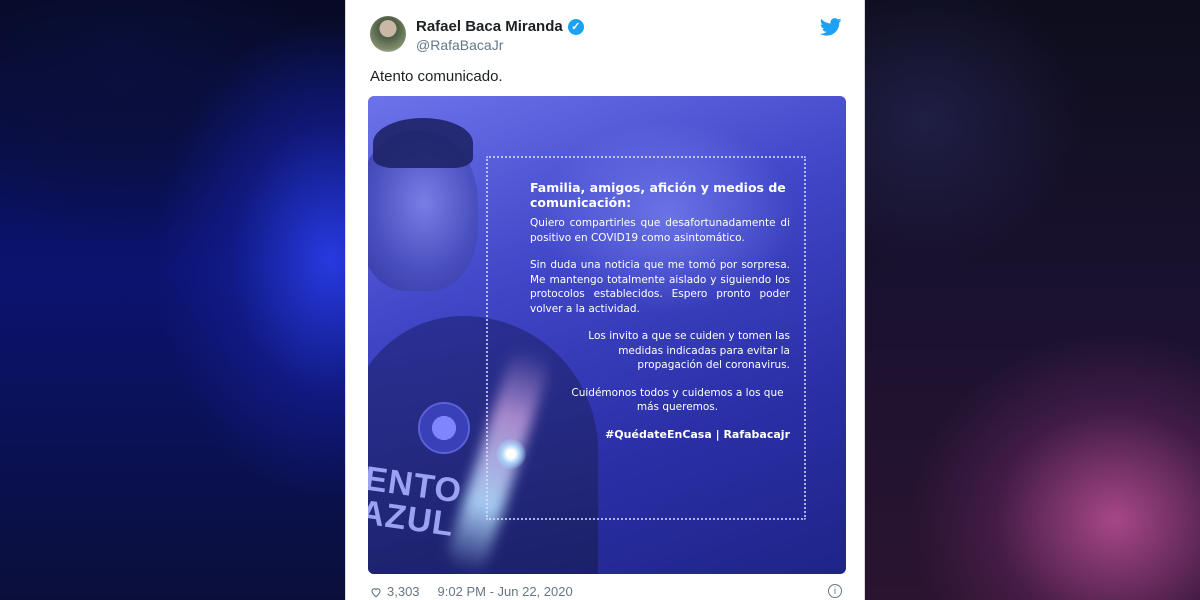  Describe the element at coordinates (489, 26) in the screenshot. I see `author-name: Rafael Baca Miranda` at that location.